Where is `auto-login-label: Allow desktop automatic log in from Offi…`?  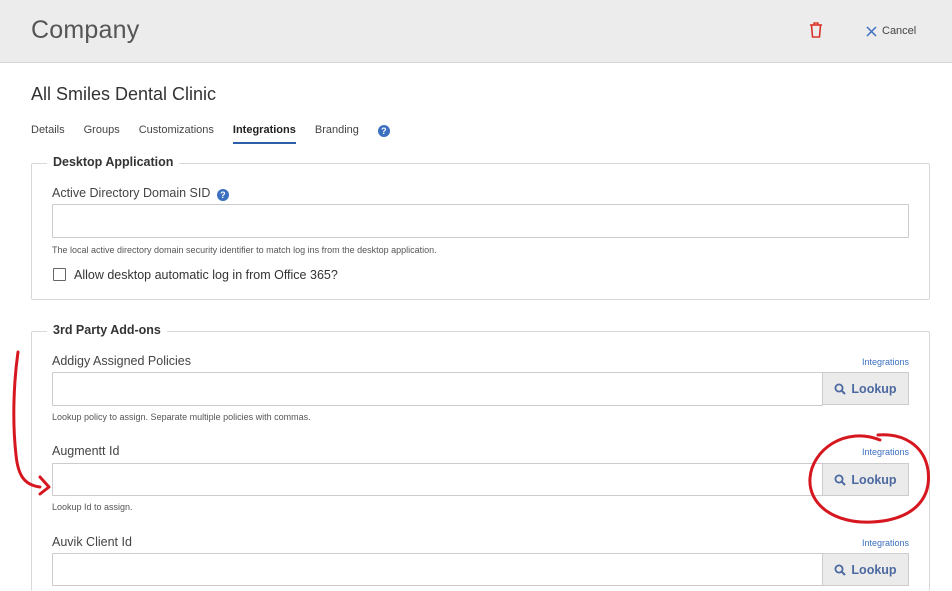
auto-login-label: Allow desktop automatic log in from Offi… is located at coordinates (206, 275).